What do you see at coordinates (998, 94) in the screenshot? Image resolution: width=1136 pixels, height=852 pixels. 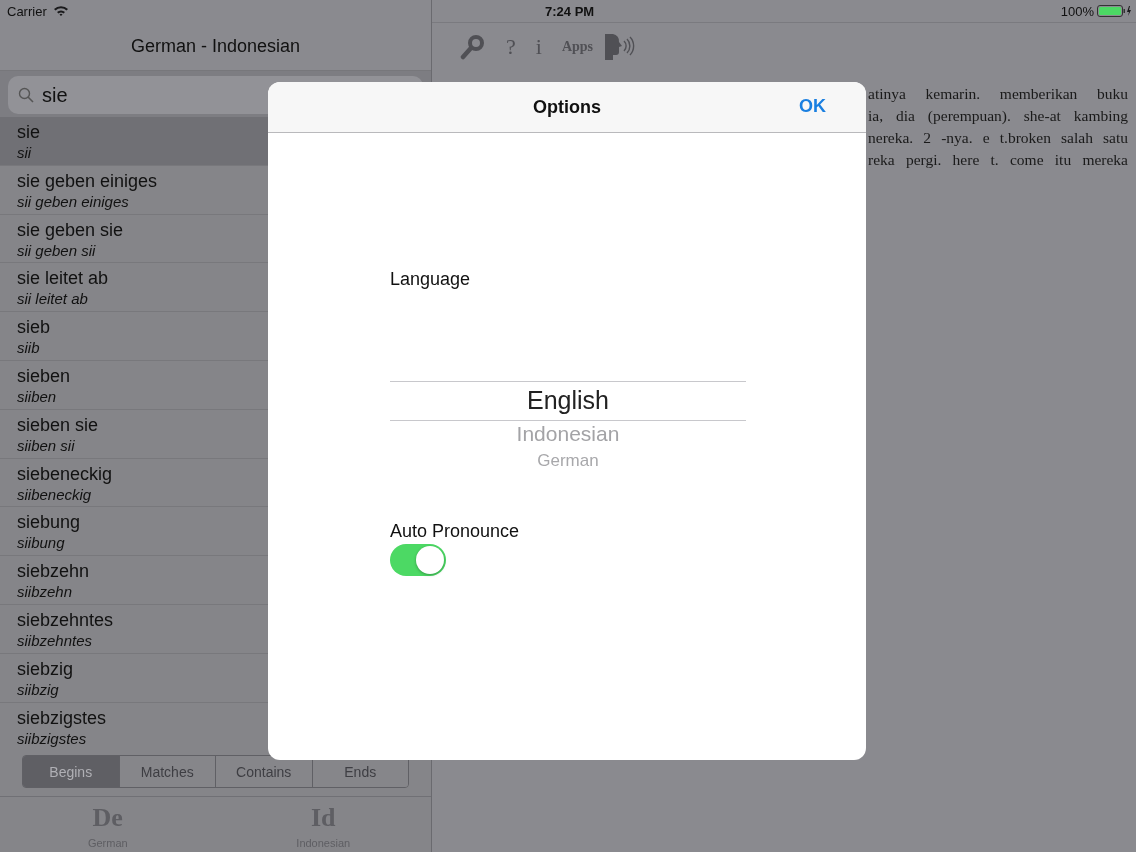 I see `article-text-line: atinya kemarin. memberikan buku` at bounding box center [998, 94].